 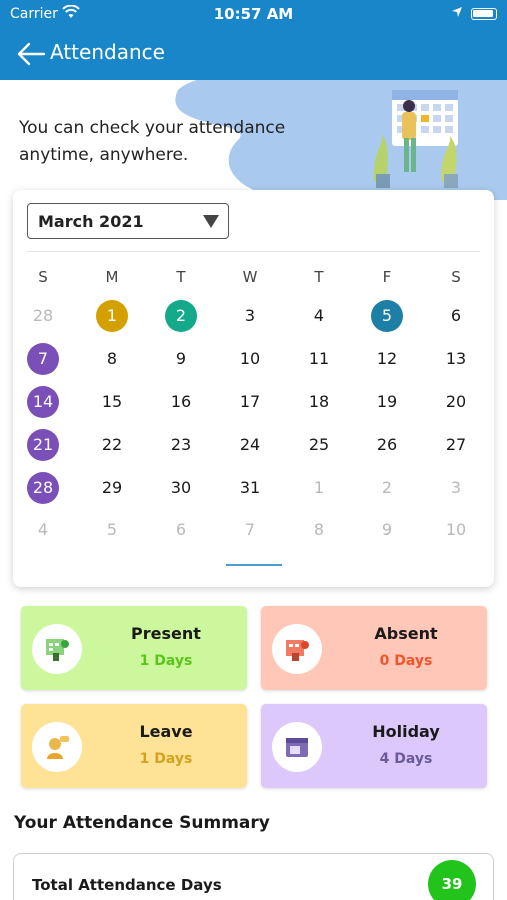 I want to click on calendar-day-present: 1, so click(x=112, y=316).